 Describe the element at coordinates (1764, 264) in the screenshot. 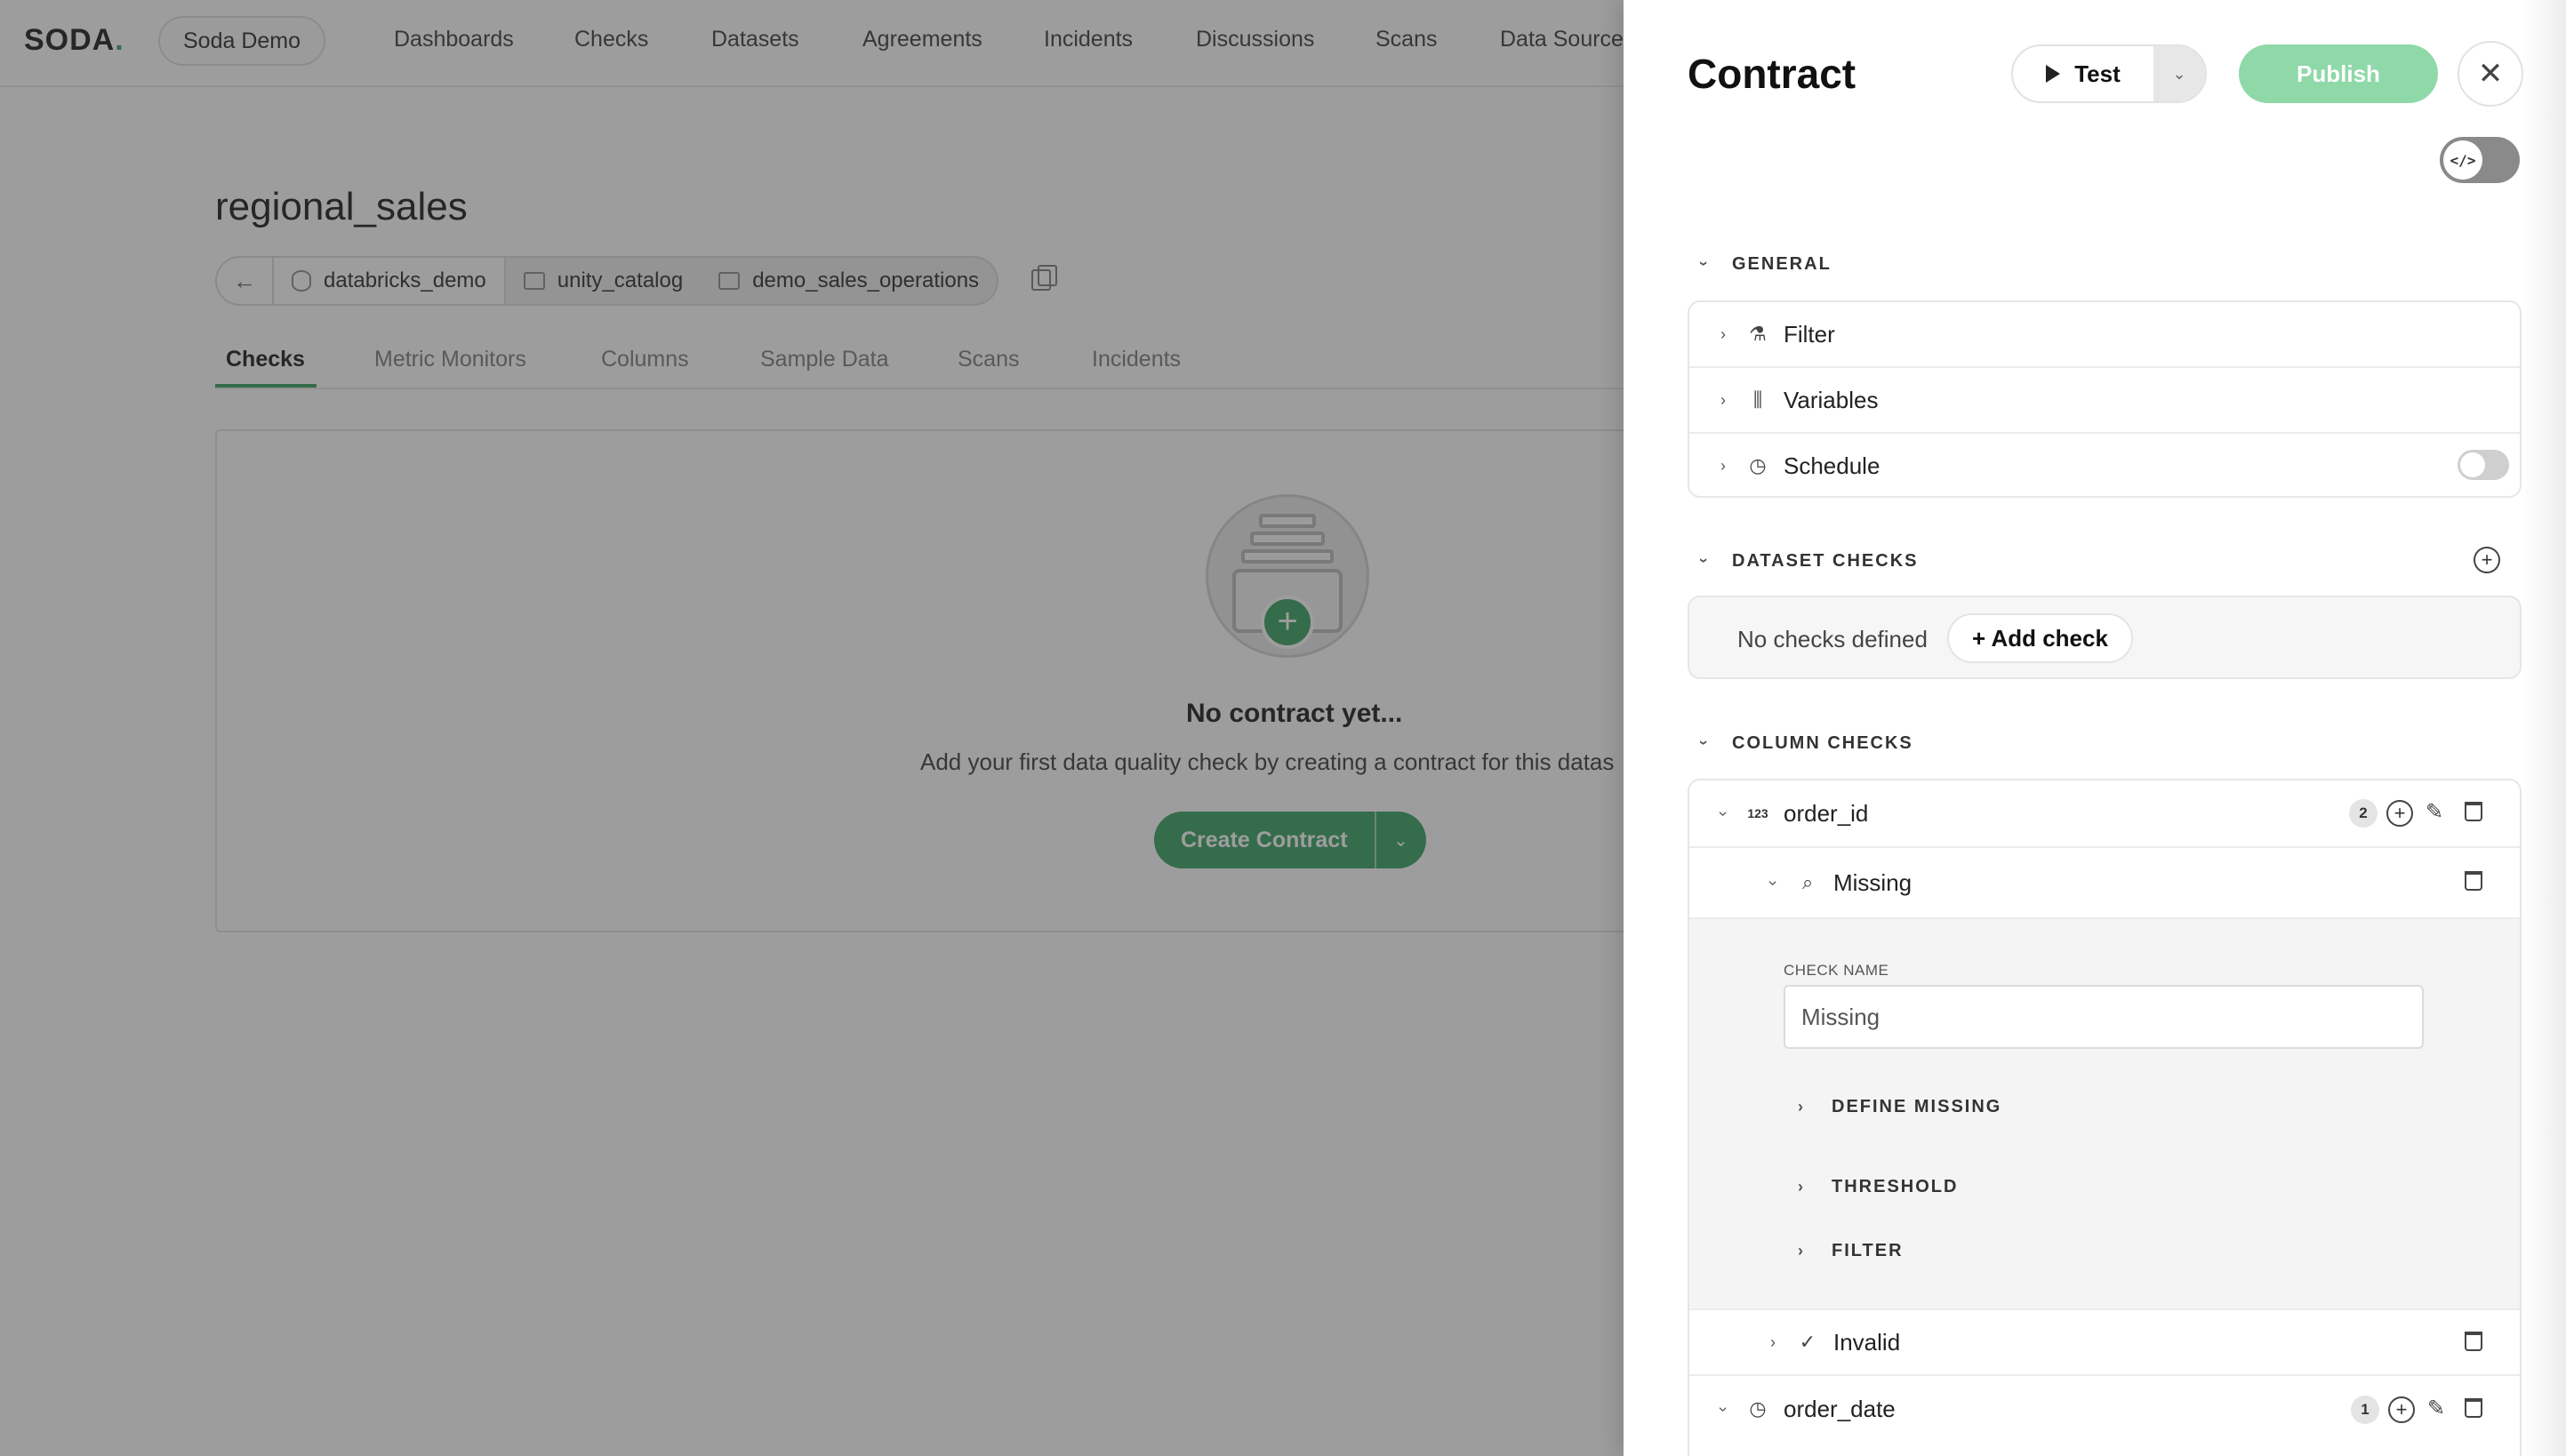

I see `general-section-header: › GENERAL` at that location.